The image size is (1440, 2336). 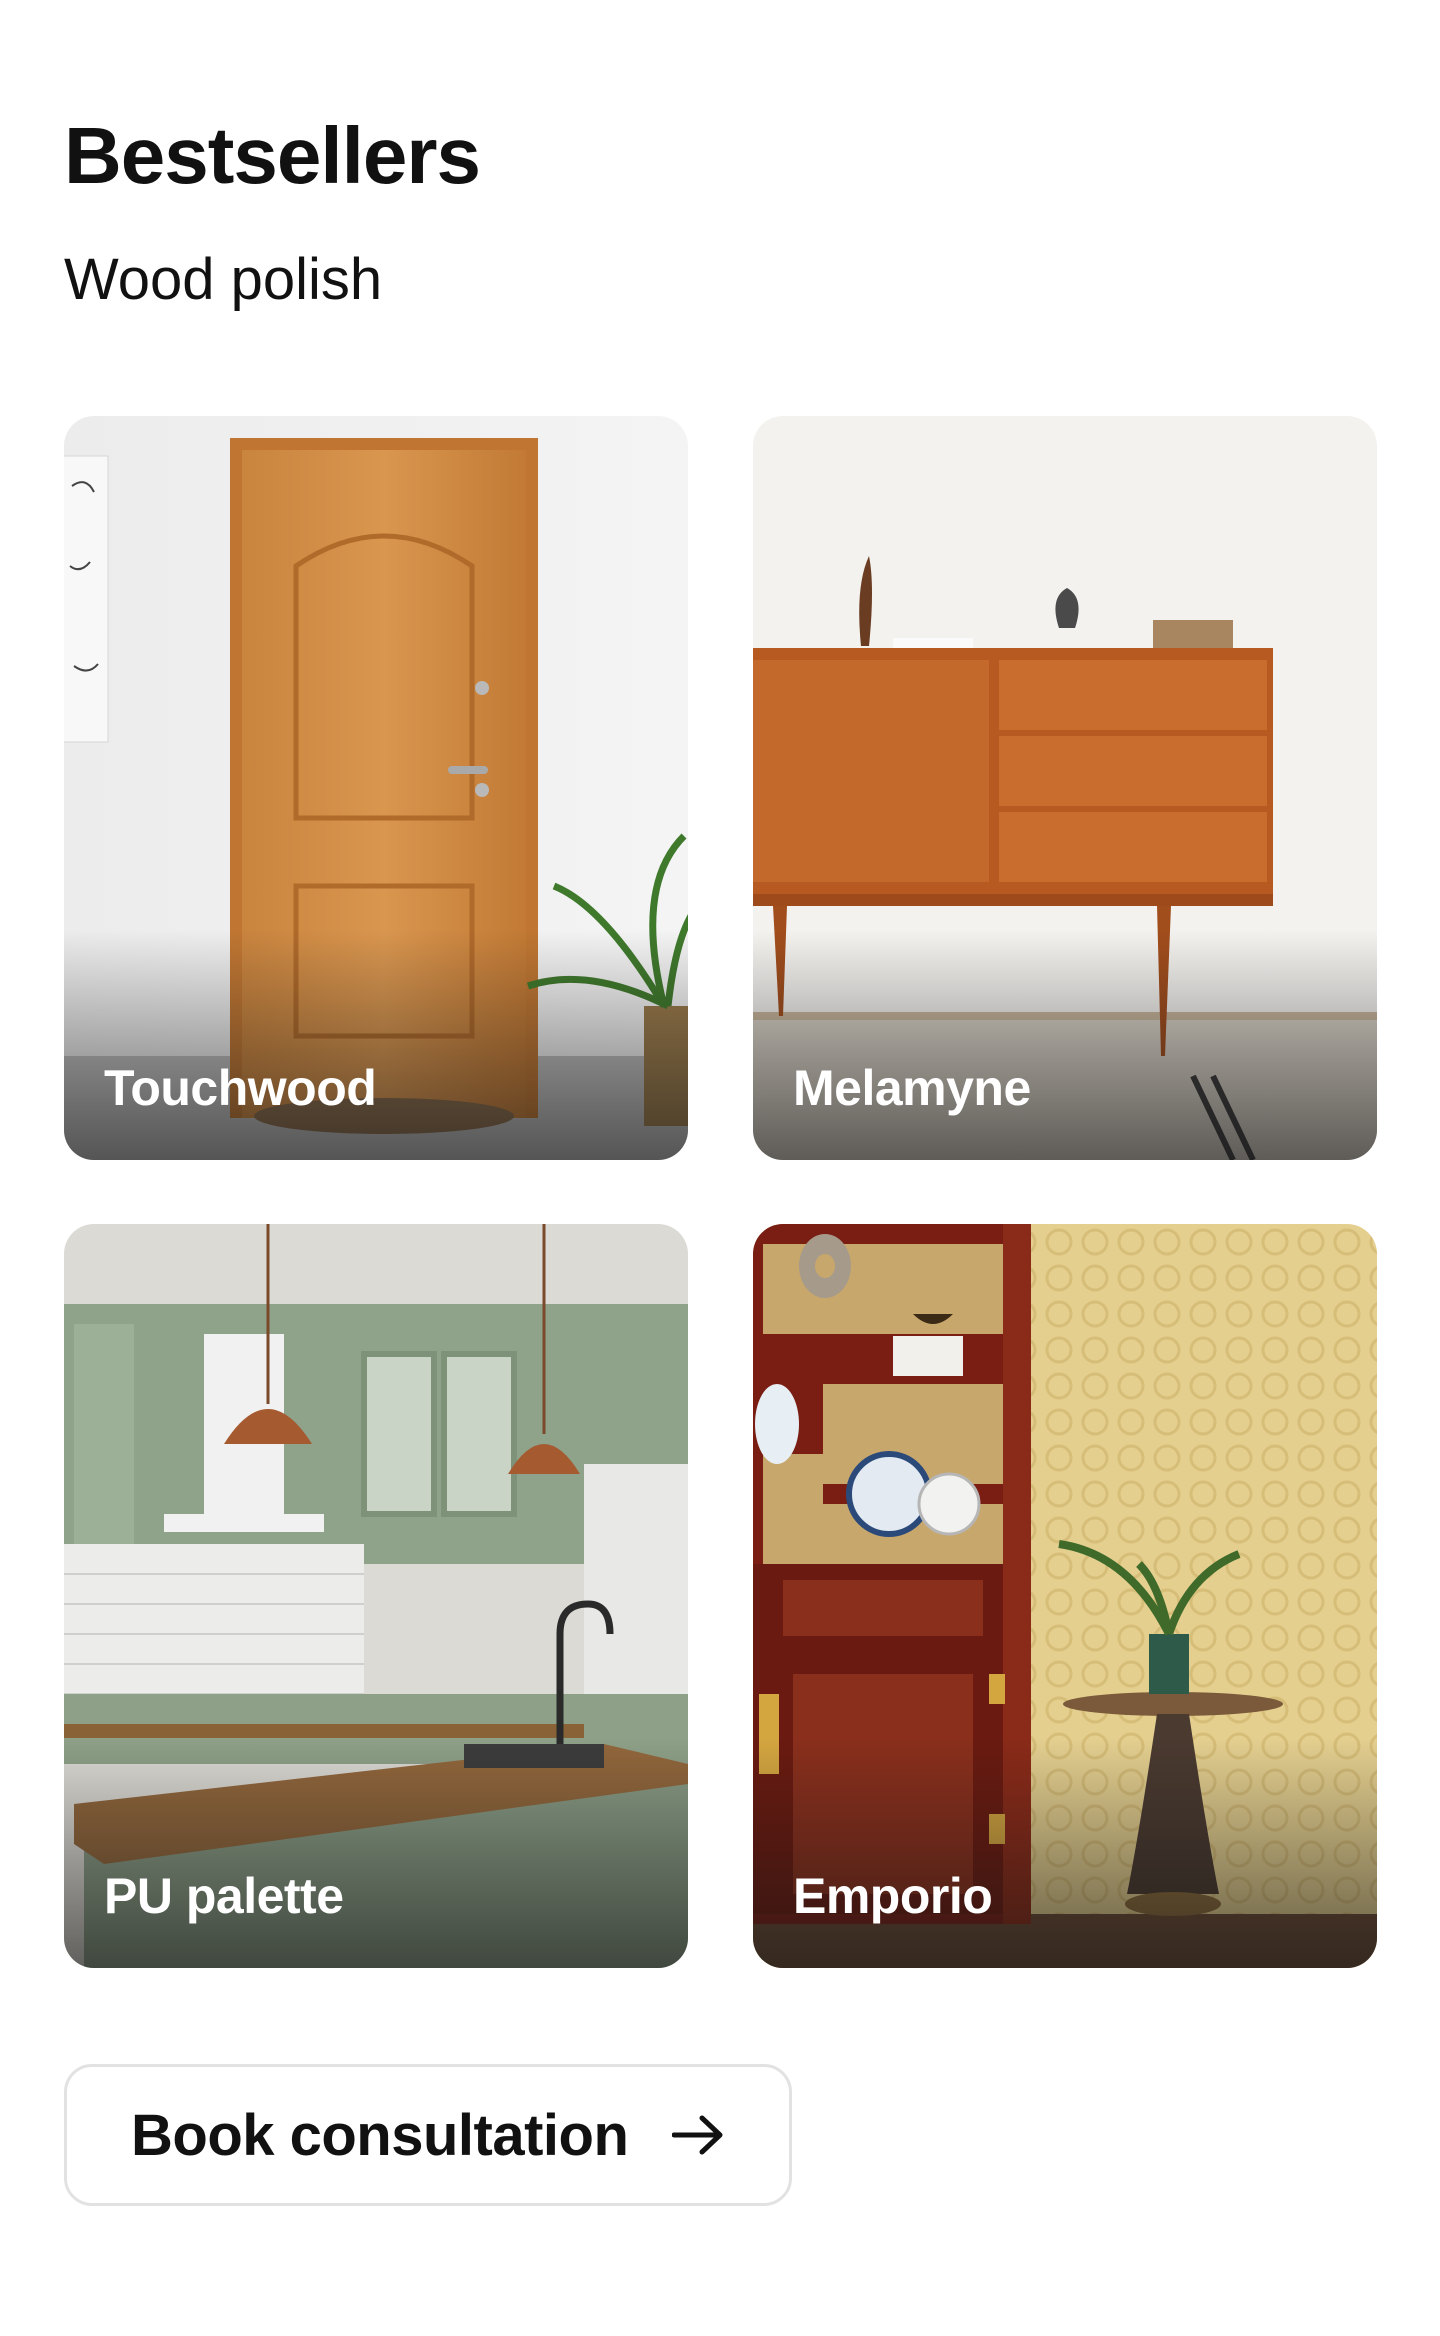 I want to click on category-subtitle: Wood polish, so click(x=223, y=279).